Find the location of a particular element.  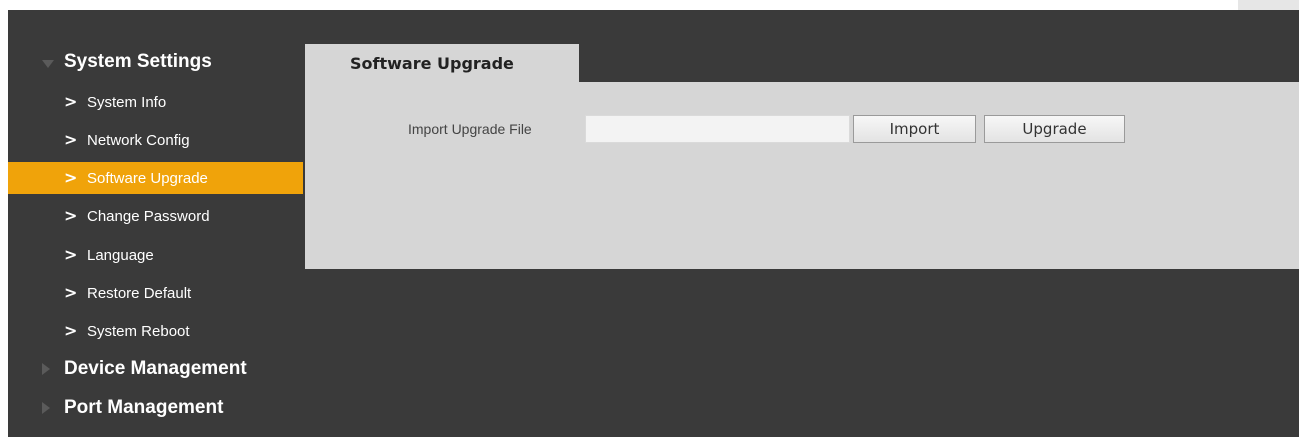

sidebar-group-port-management: Port Management is located at coordinates (155, 408).